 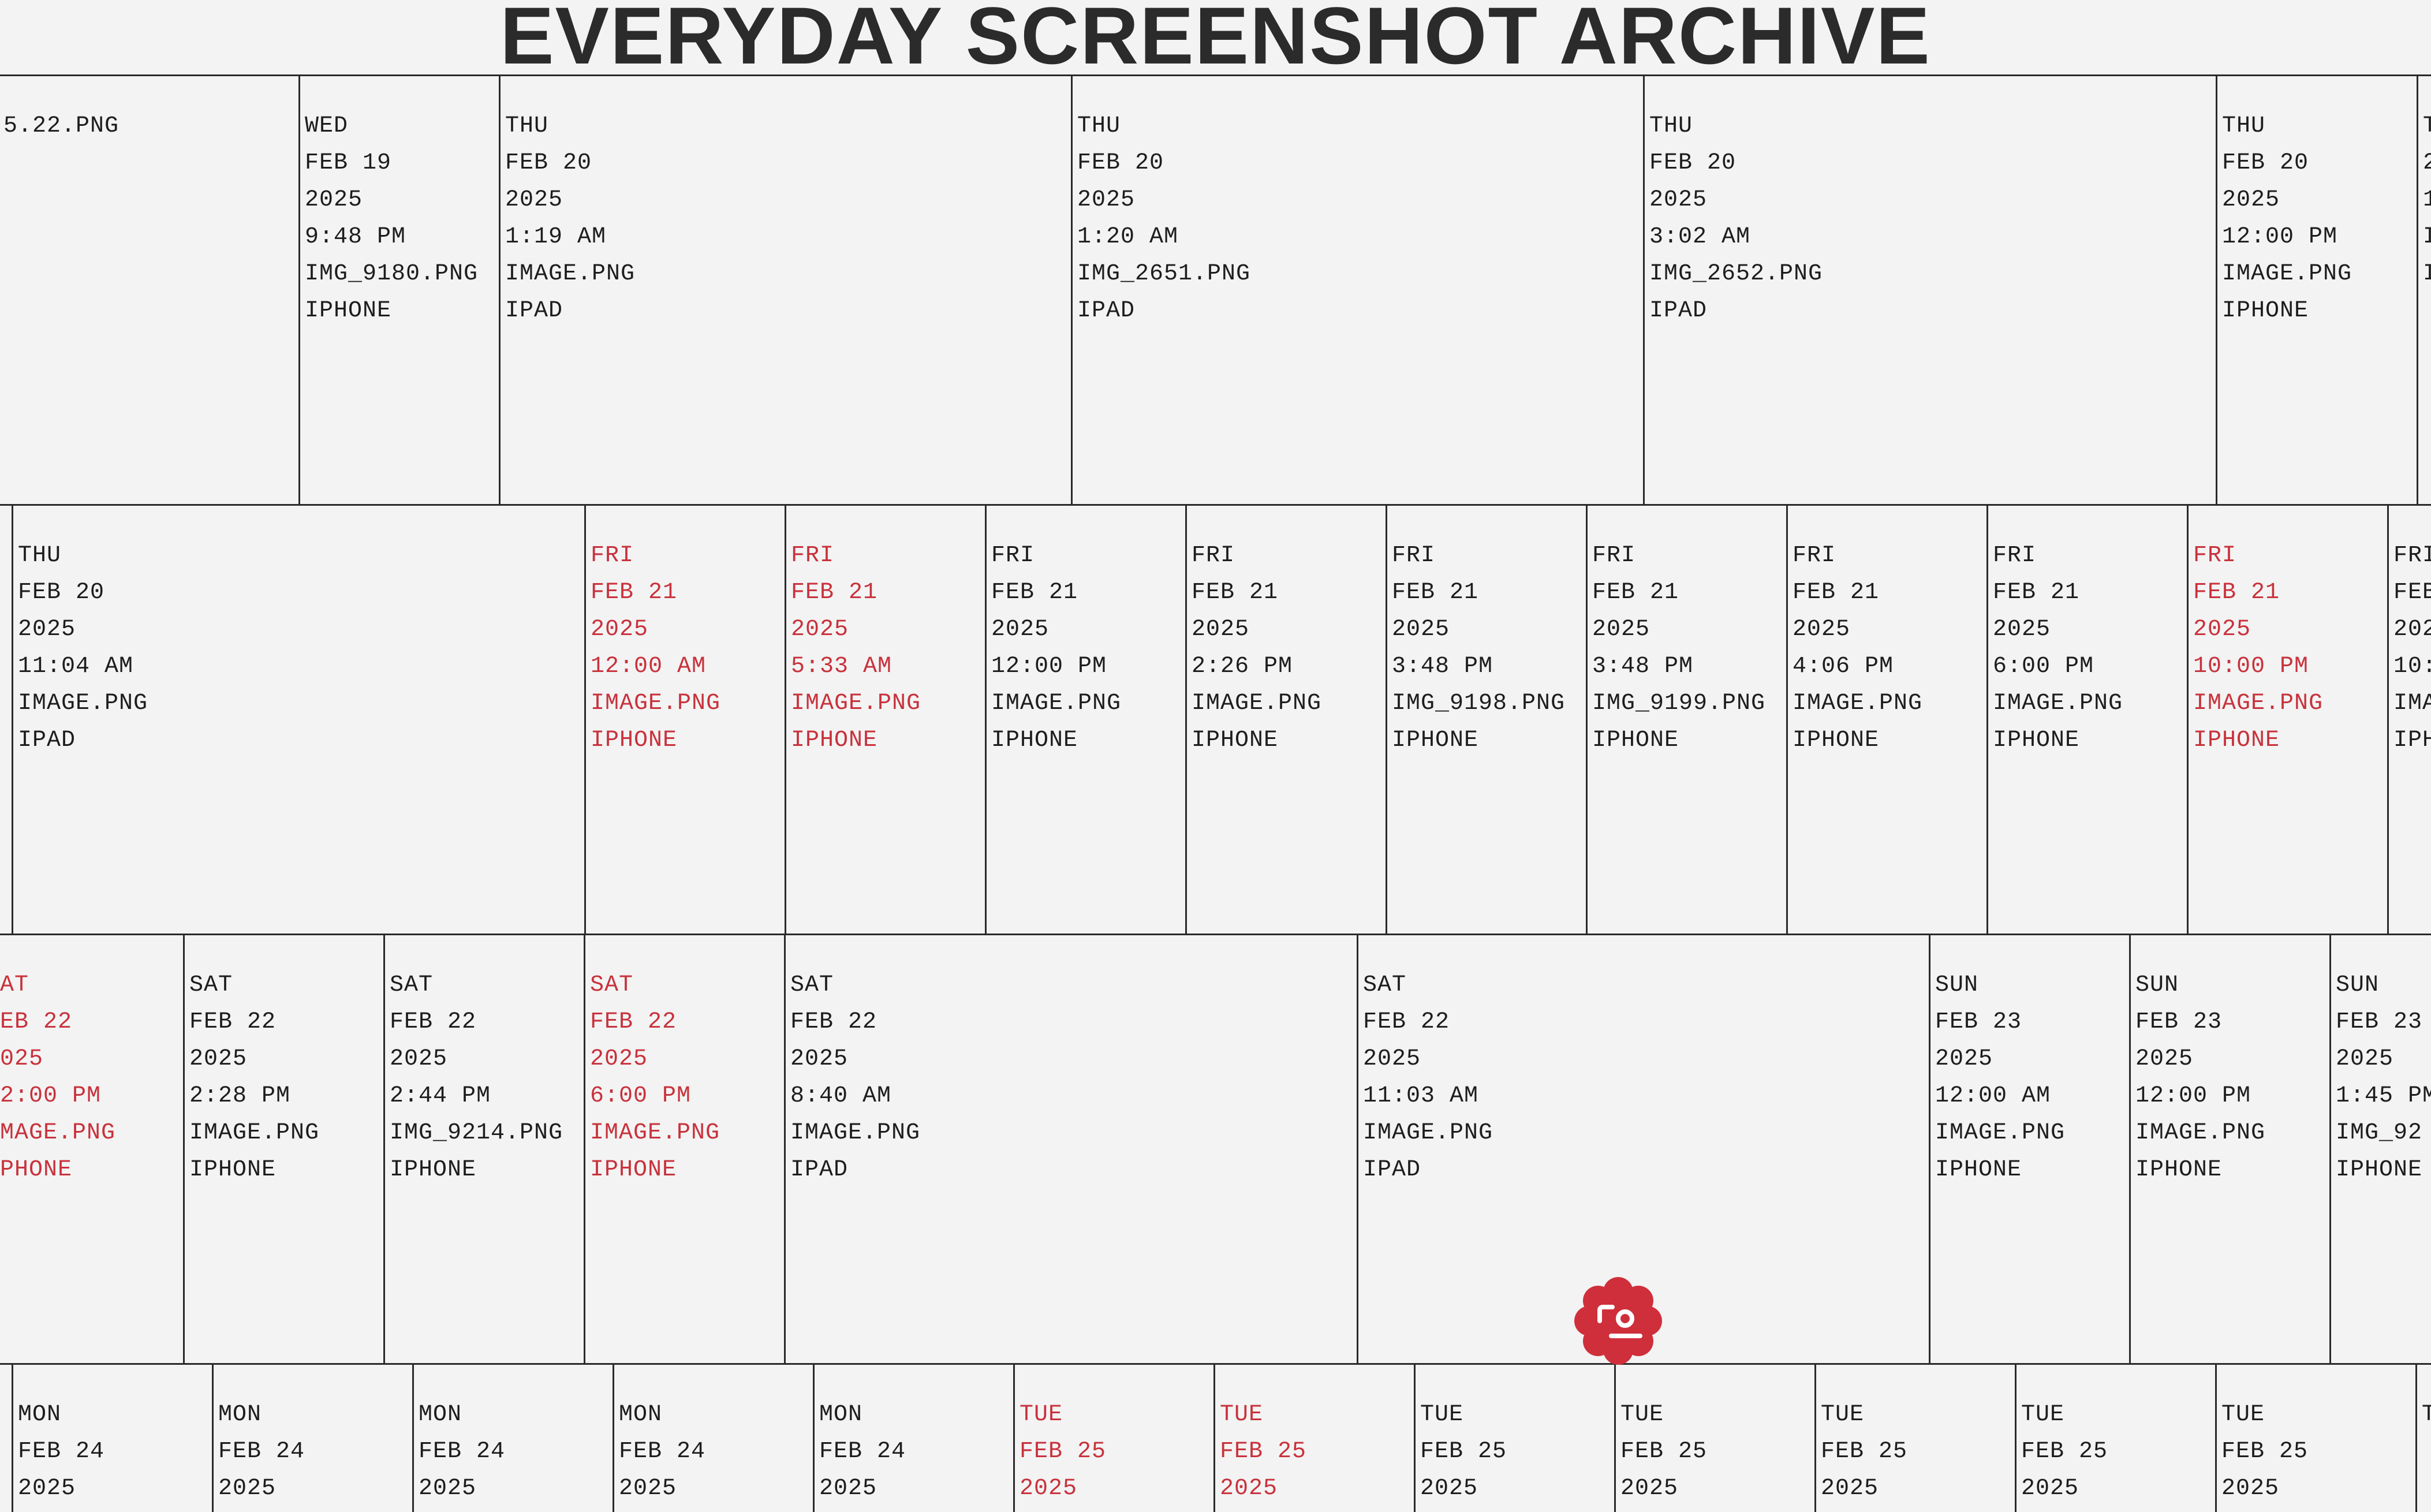 What do you see at coordinates (2379, 1022) in the screenshot?
I see `tile-date: FEB 23` at bounding box center [2379, 1022].